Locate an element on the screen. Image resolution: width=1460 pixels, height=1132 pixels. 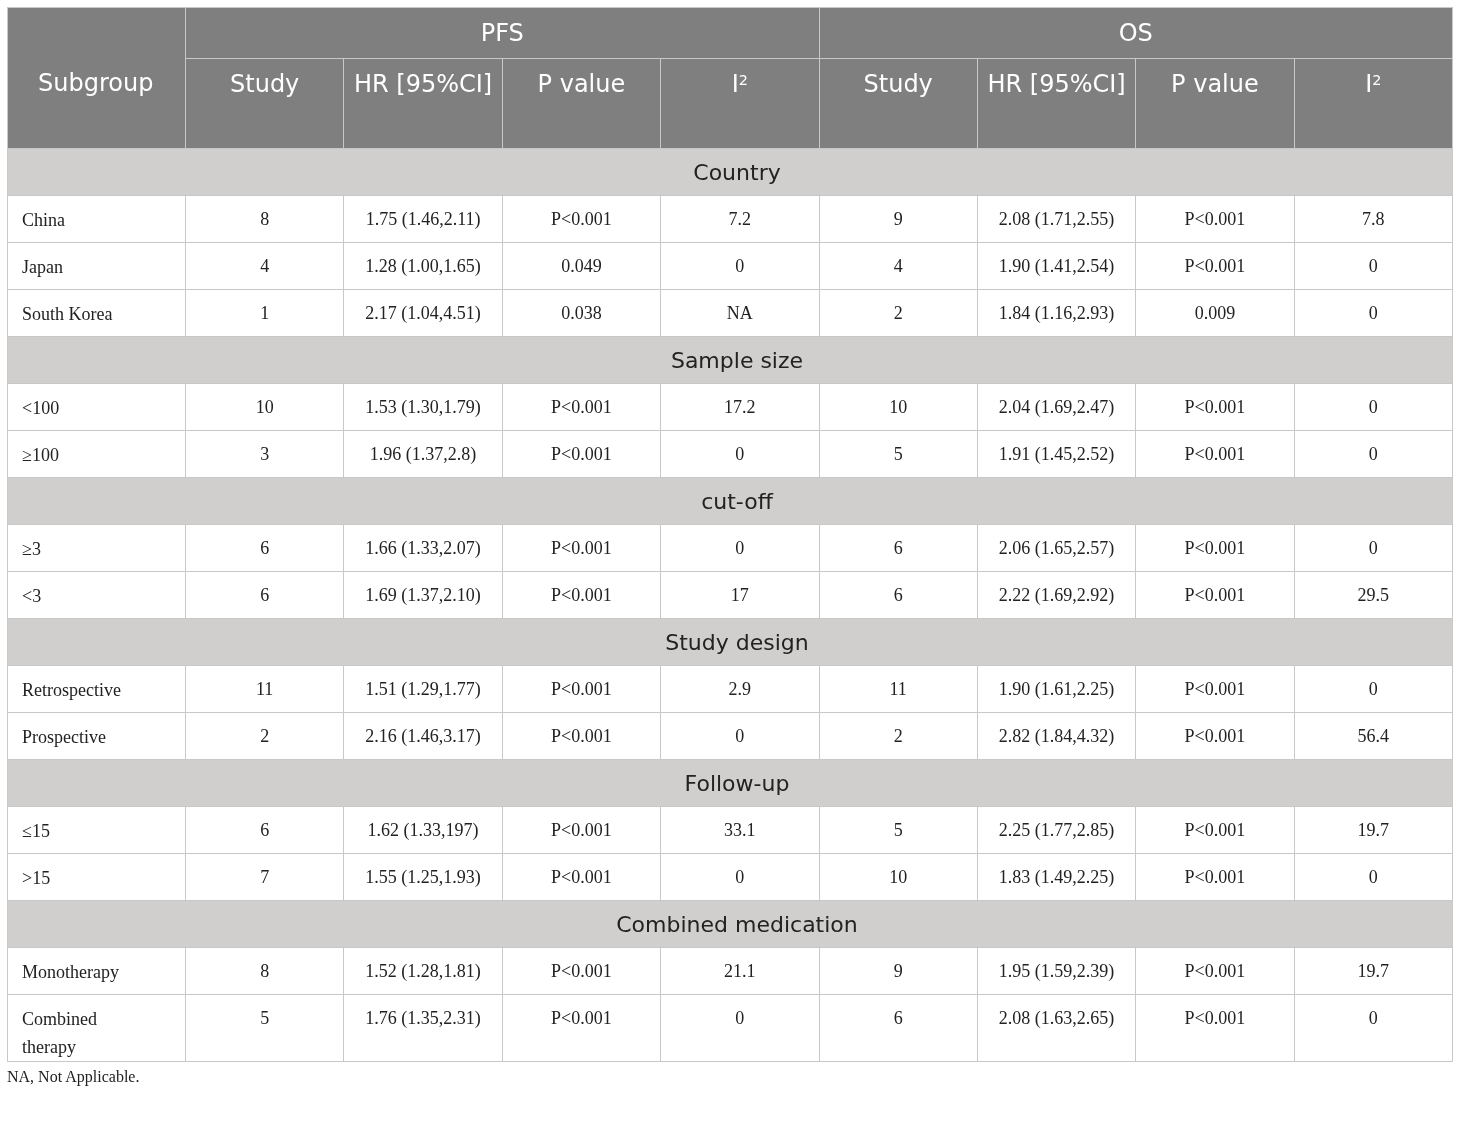
row-label: South Korea is located at coordinates (67, 314).